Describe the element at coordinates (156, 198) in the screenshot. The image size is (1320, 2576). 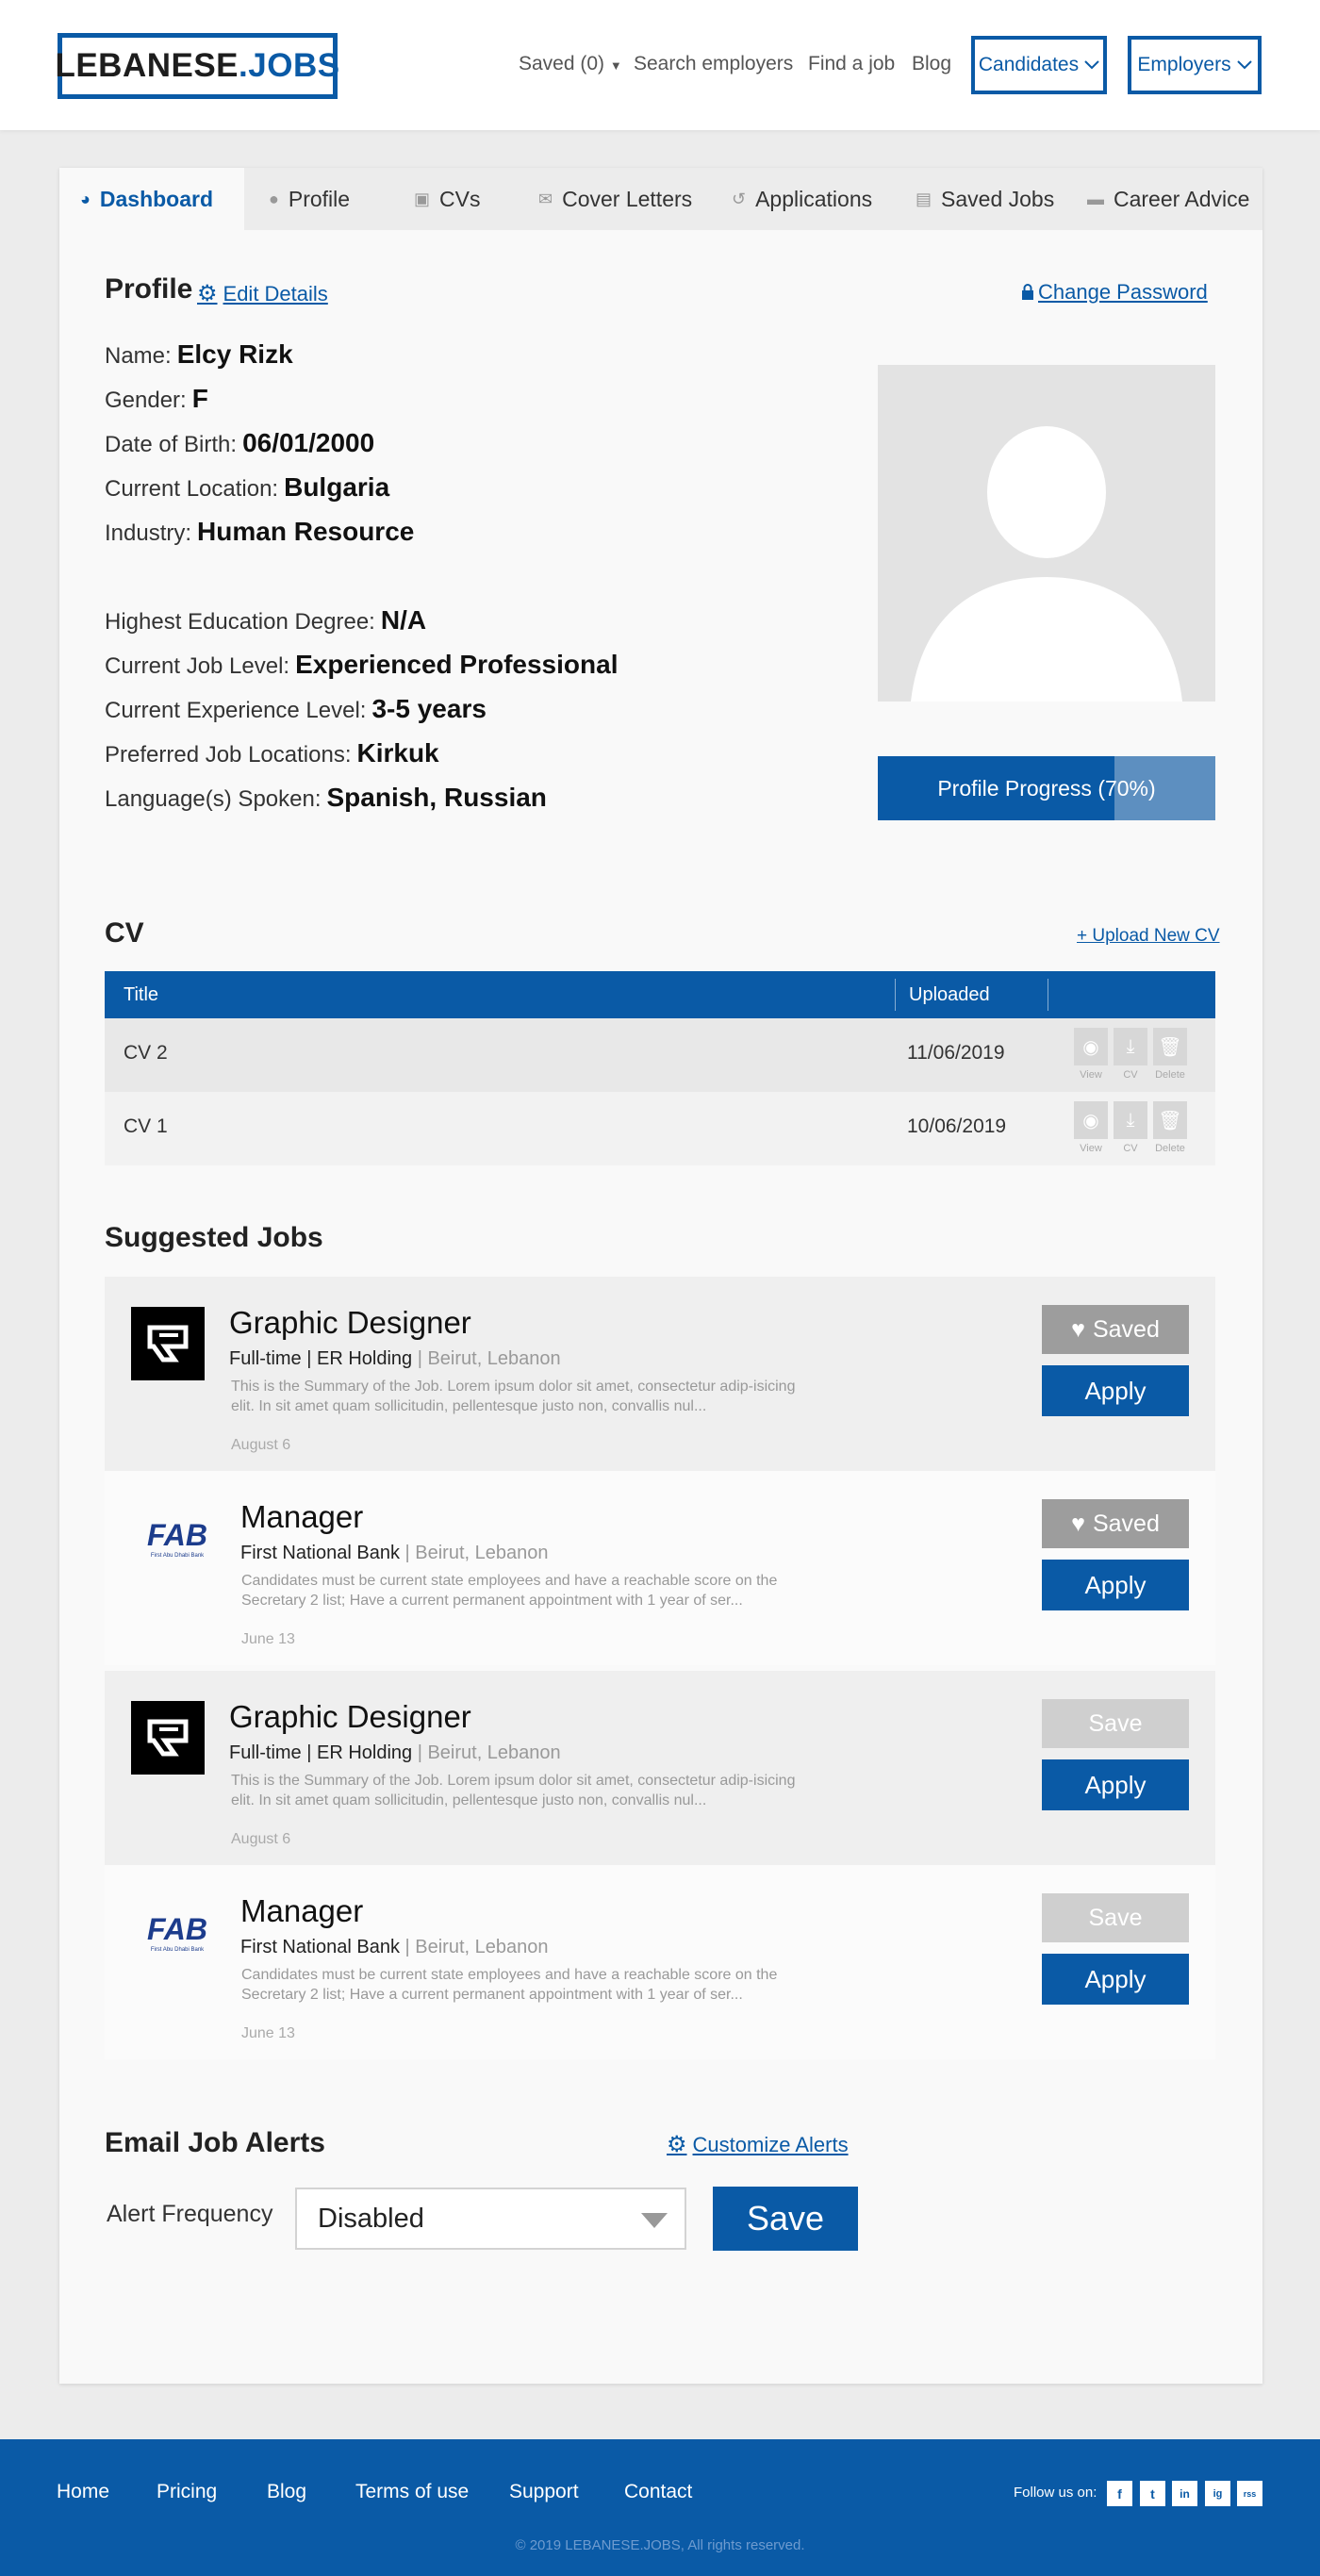
I see `tab-label: Dashboard` at that location.